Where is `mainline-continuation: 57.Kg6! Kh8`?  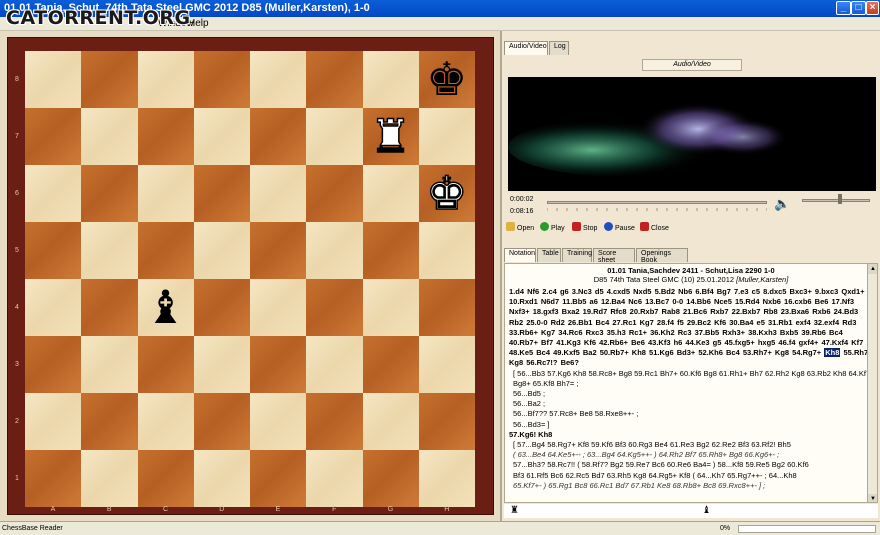
mainline-continuation: 57.Kg6! Kh8 is located at coordinates (691, 435).